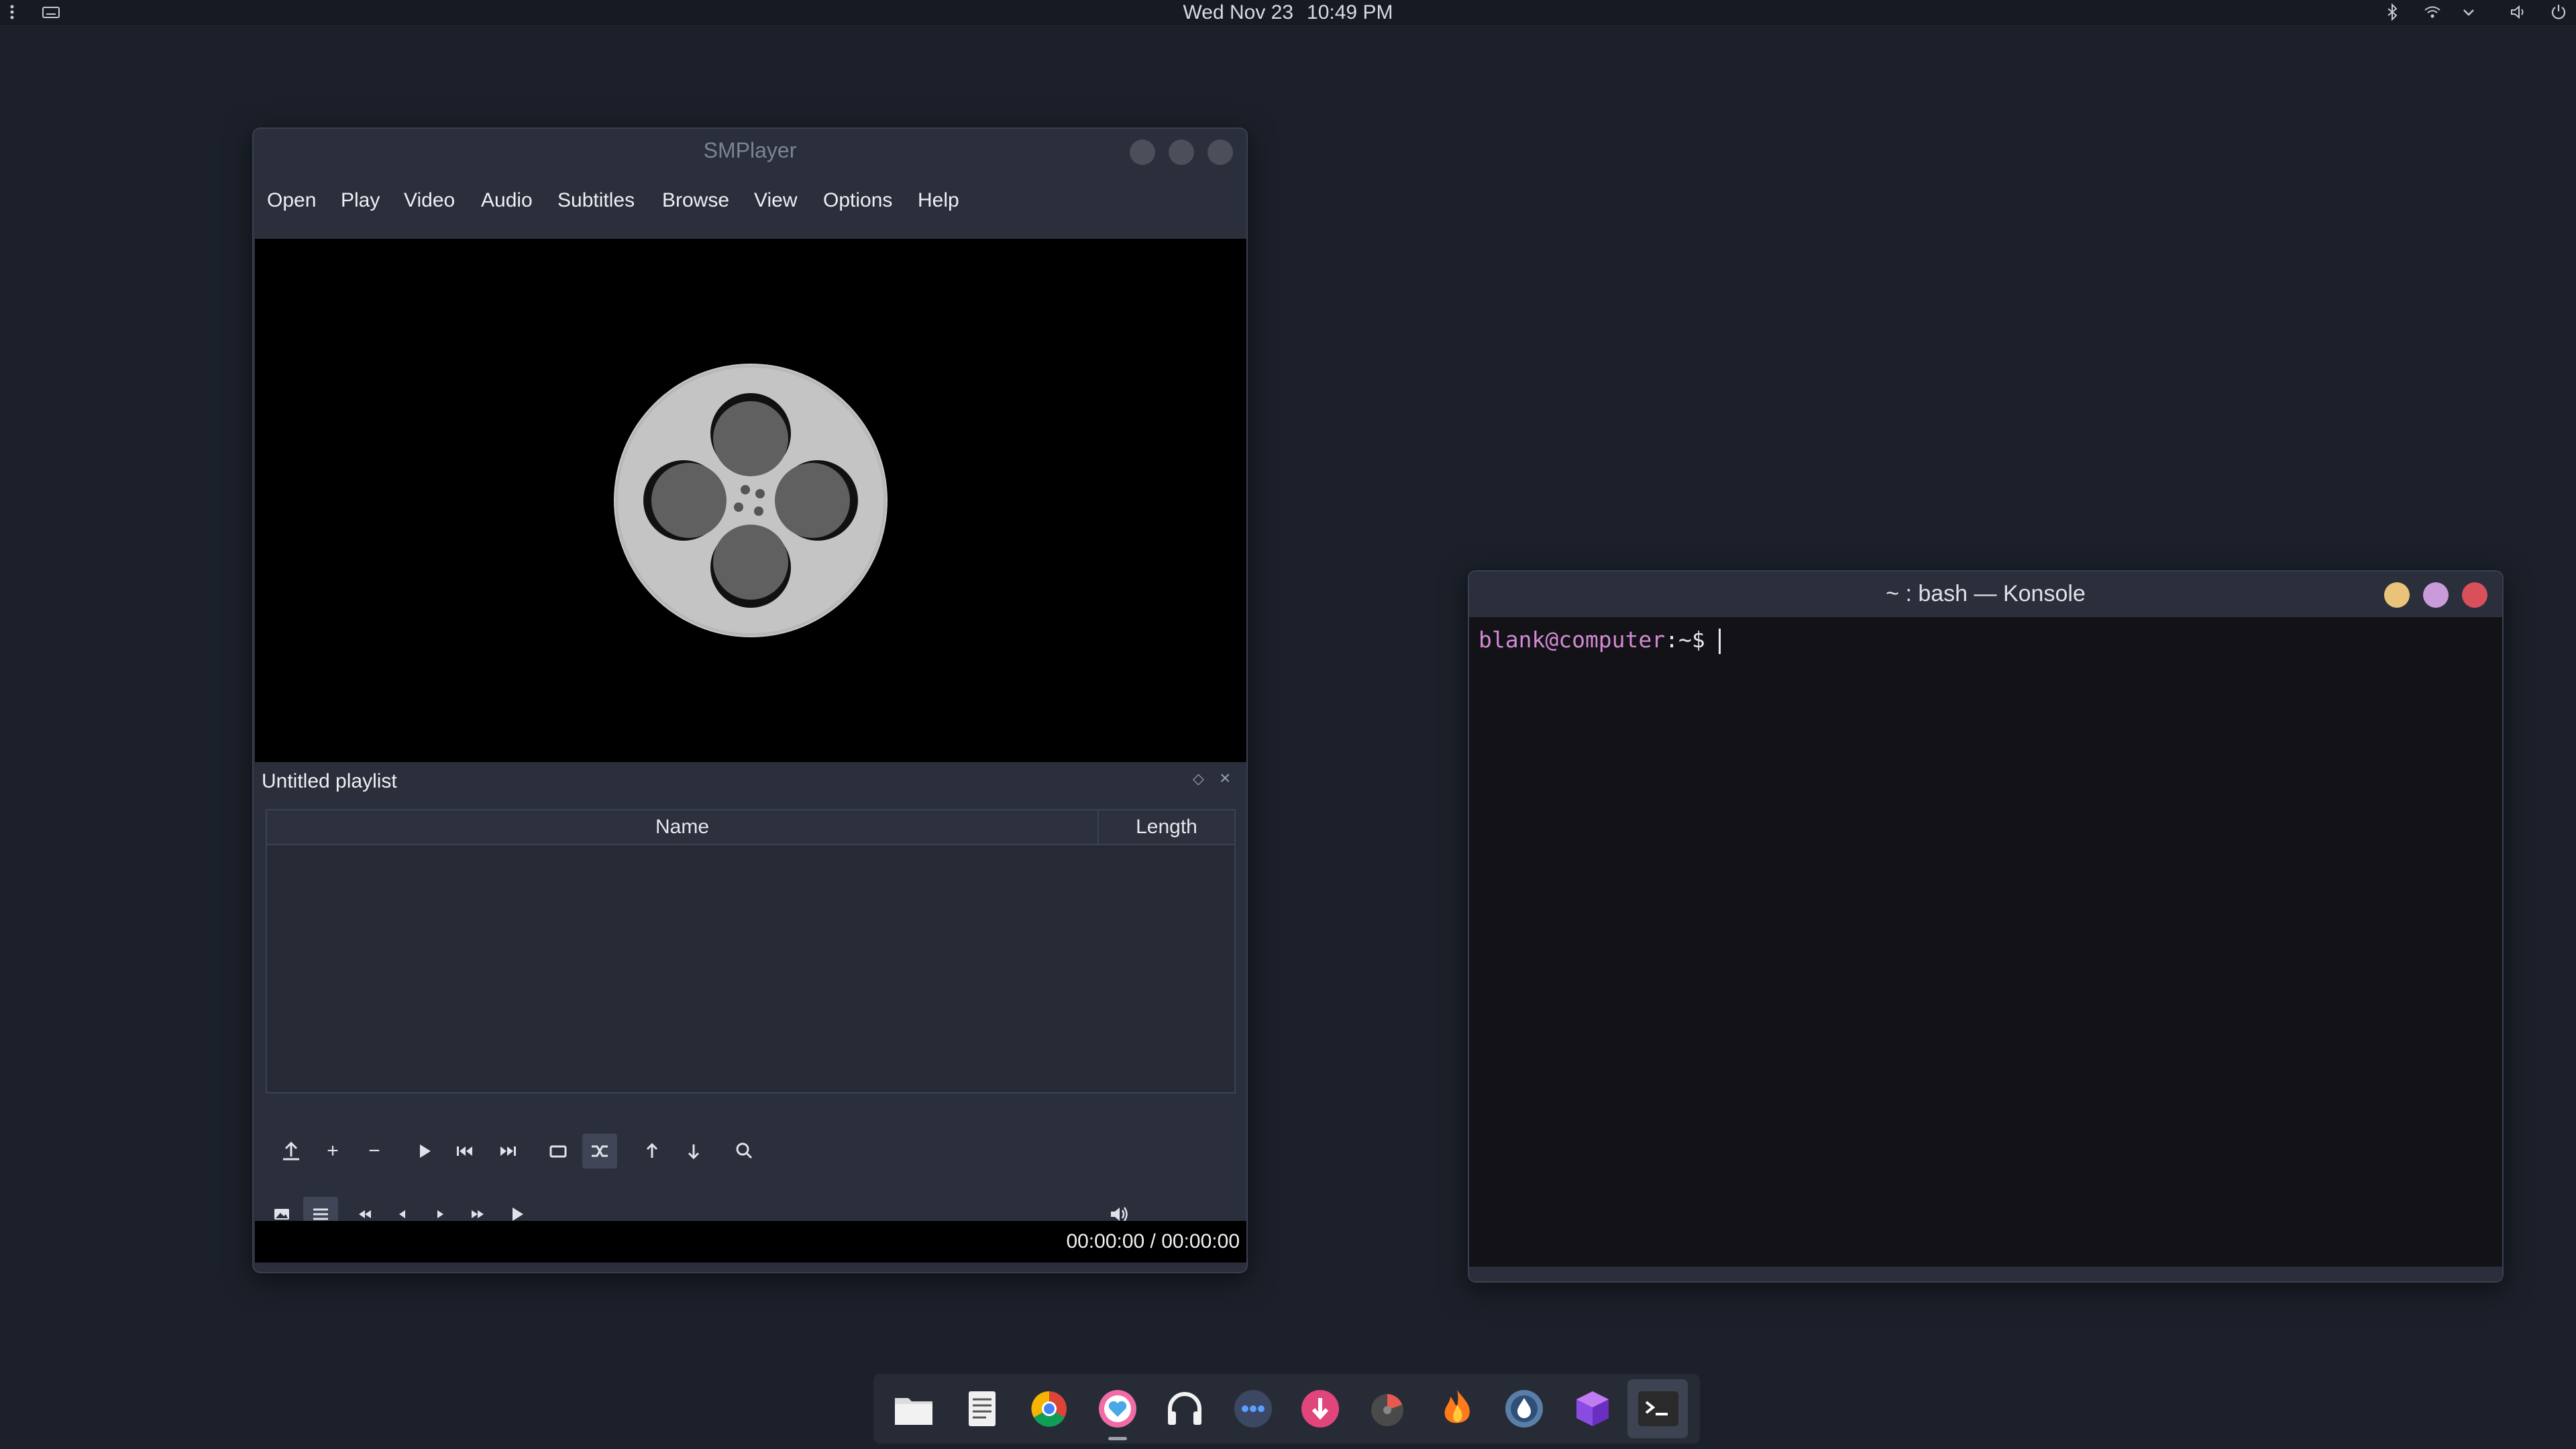  I want to click on move-down-icon, so click(693, 1151).